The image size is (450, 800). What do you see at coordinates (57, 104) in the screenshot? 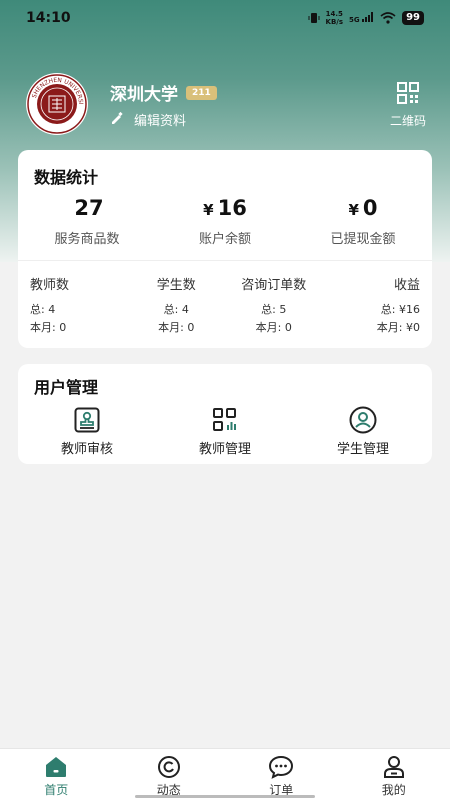
I see `university-logo: SHENZHEN UNIVERSITY` at bounding box center [57, 104].